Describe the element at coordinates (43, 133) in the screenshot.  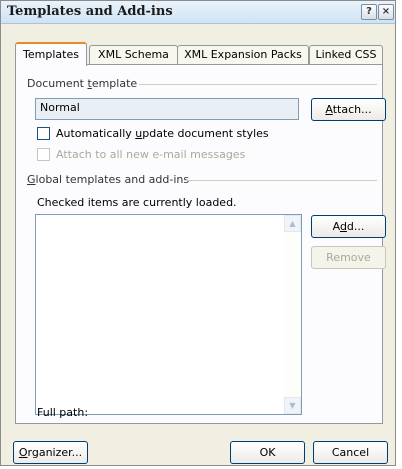
I see `auto-update-checkbox` at that location.